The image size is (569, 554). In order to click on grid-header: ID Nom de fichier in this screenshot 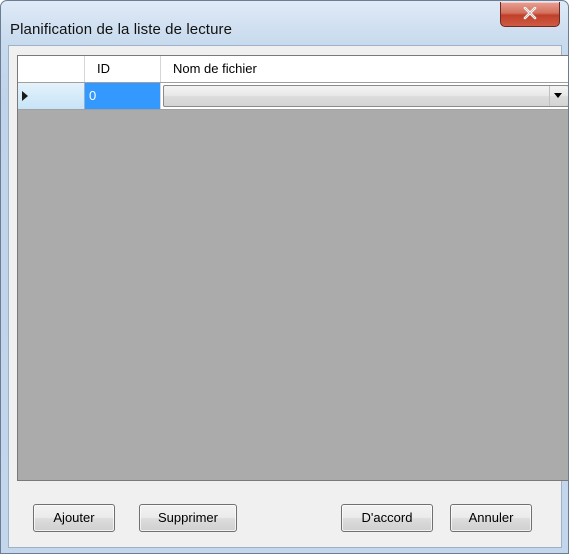, I will do `click(293, 69)`.